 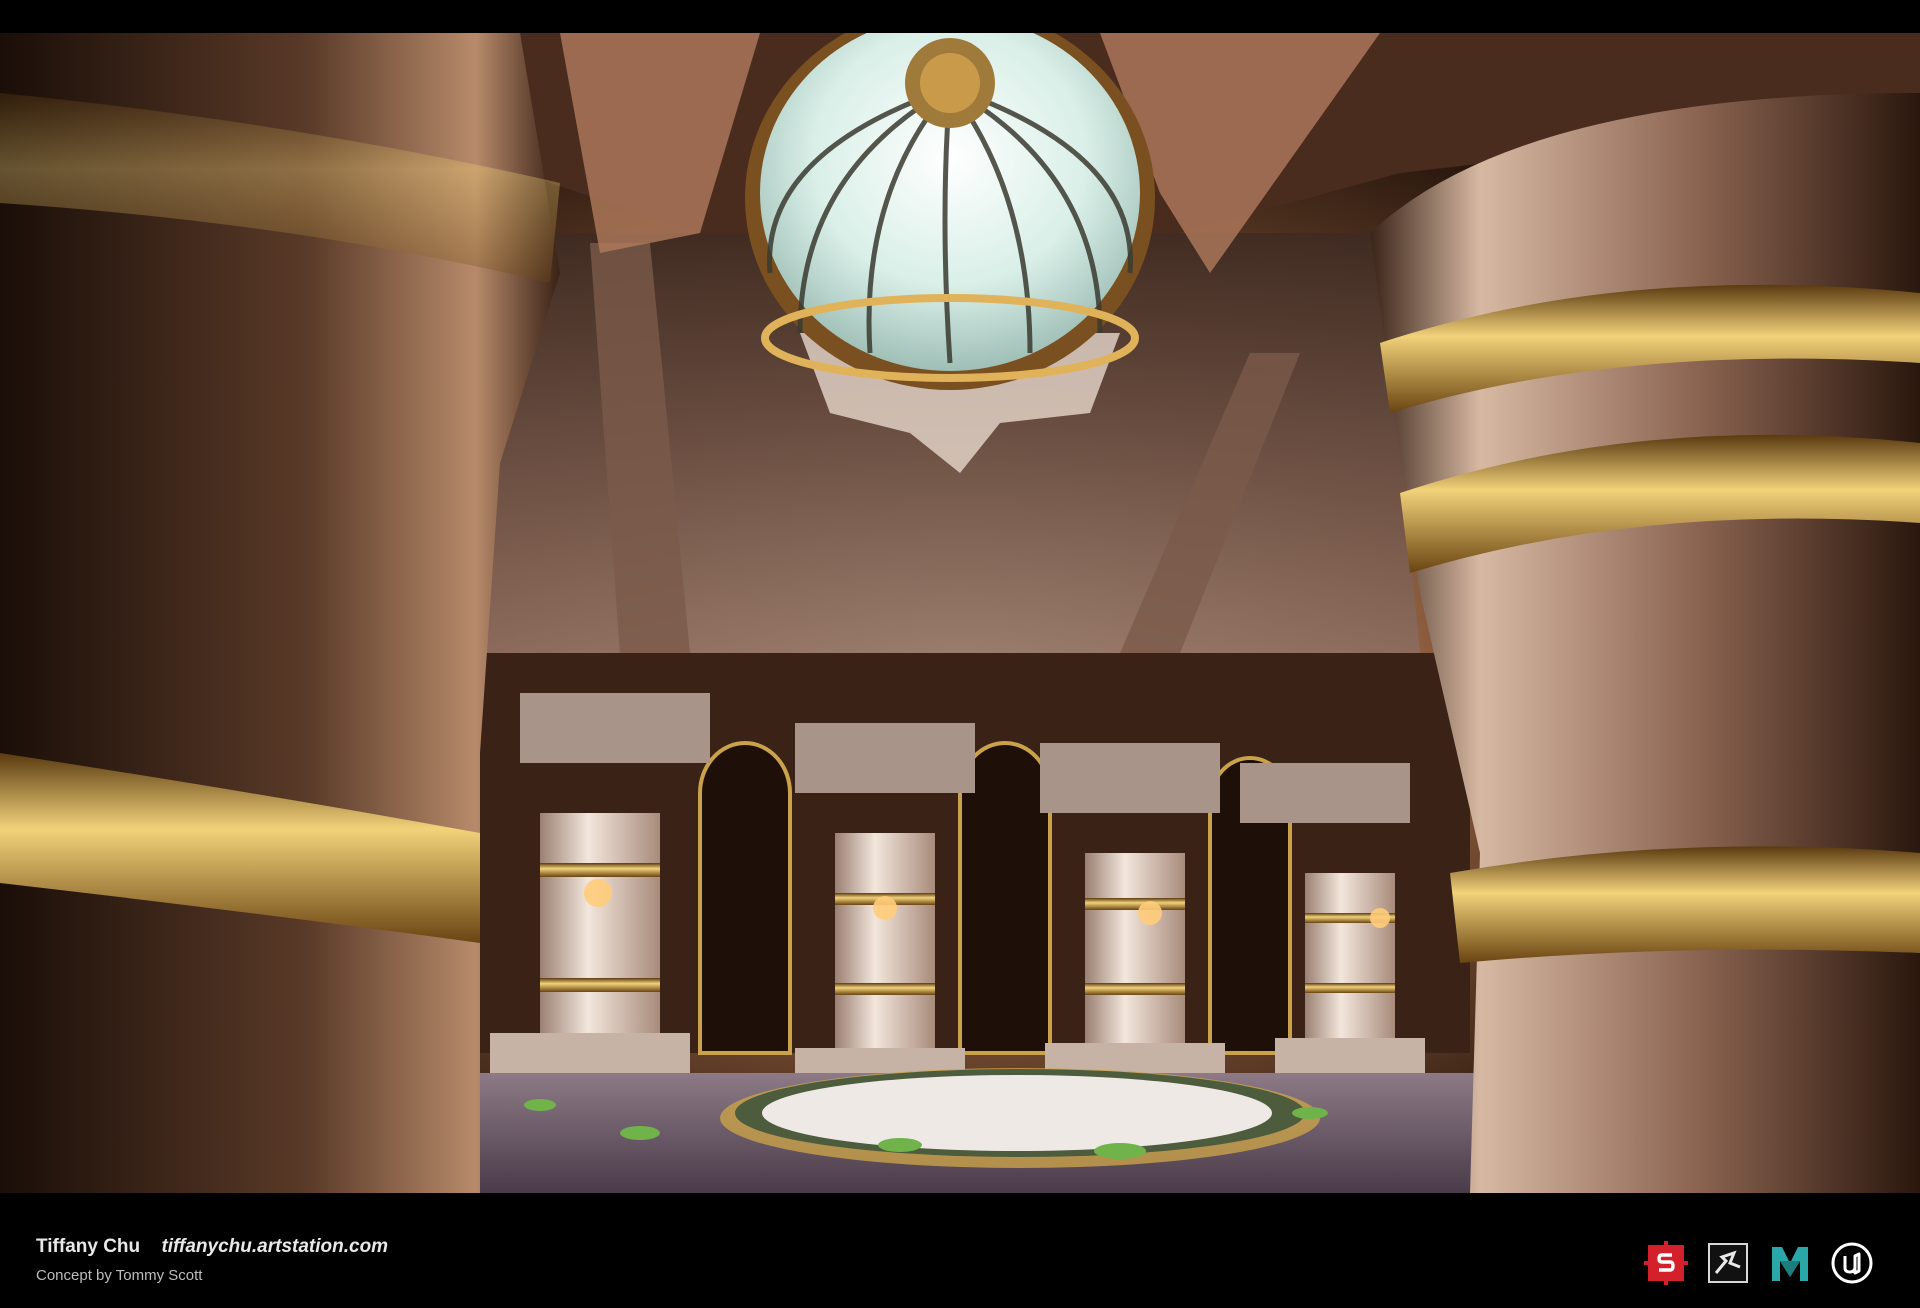 What do you see at coordinates (1790, 1263) in the screenshot?
I see `maya-icon` at bounding box center [1790, 1263].